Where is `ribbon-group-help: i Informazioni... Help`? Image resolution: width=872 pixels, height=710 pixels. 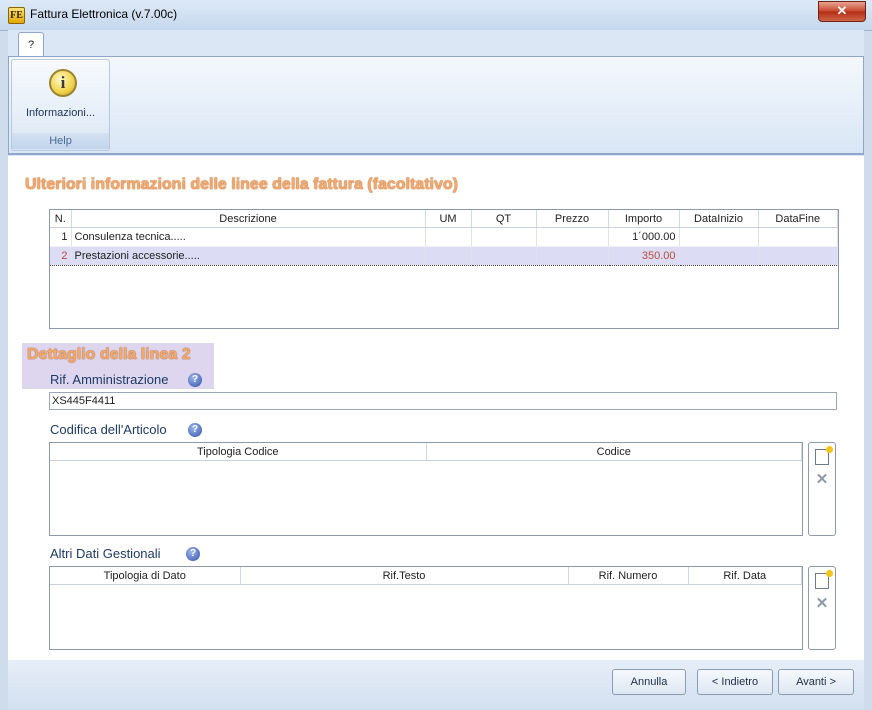
ribbon-group-help: i Informazioni... Help is located at coordinates (60, 105).